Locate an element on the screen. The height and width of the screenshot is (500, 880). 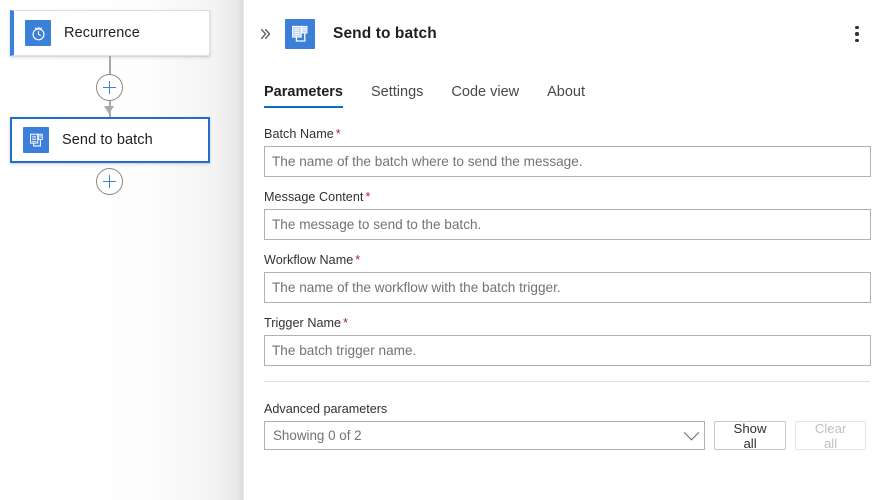
field-label: Message Content * is located at coordinates (565, 197).